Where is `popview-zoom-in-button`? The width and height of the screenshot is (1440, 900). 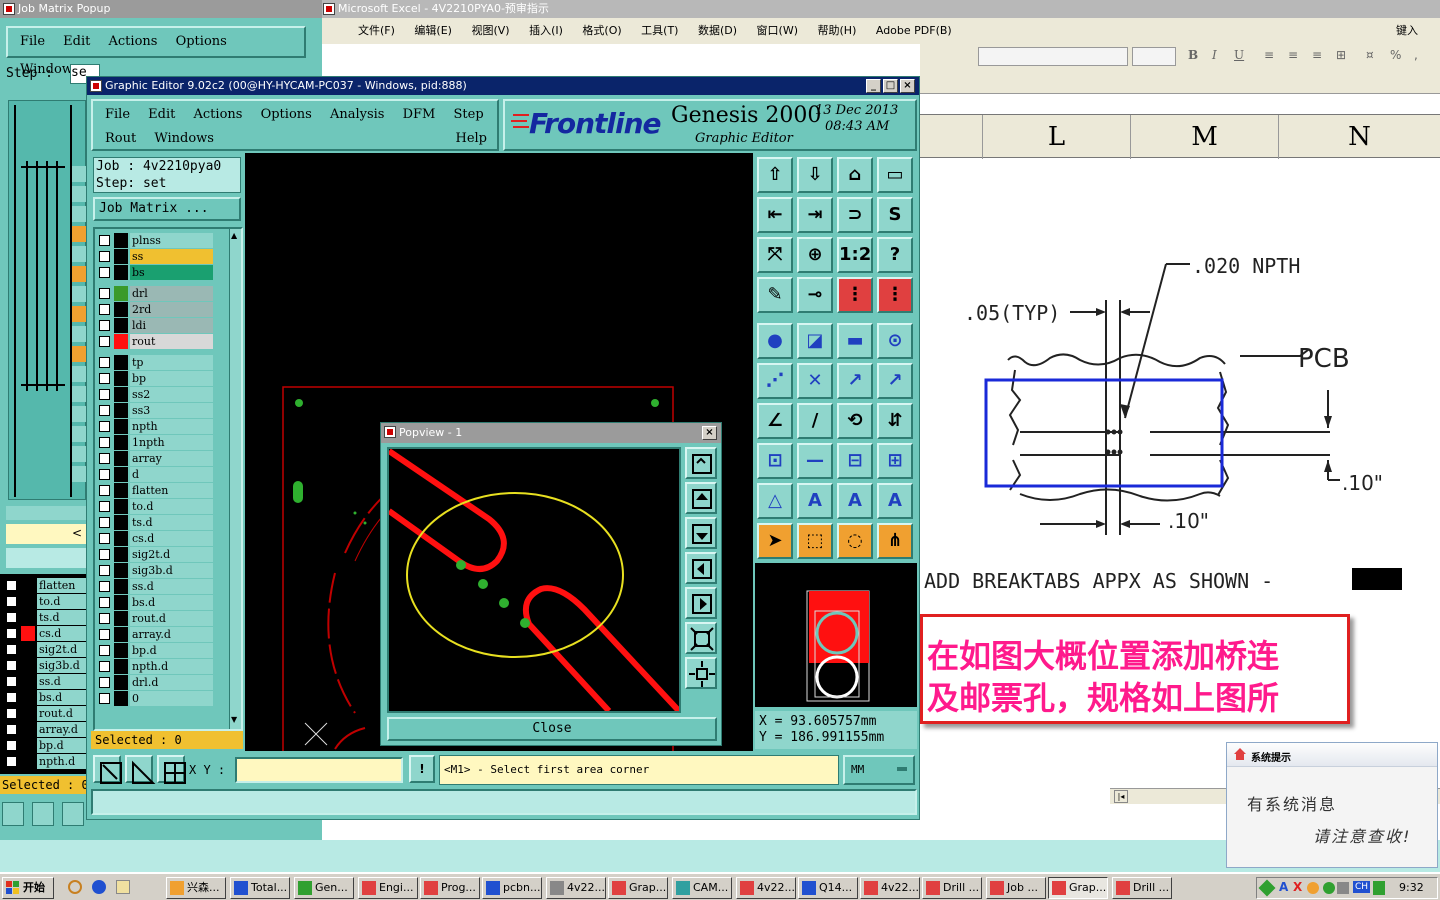 popview-zoom-in-button is located at coordinates (701, 463).